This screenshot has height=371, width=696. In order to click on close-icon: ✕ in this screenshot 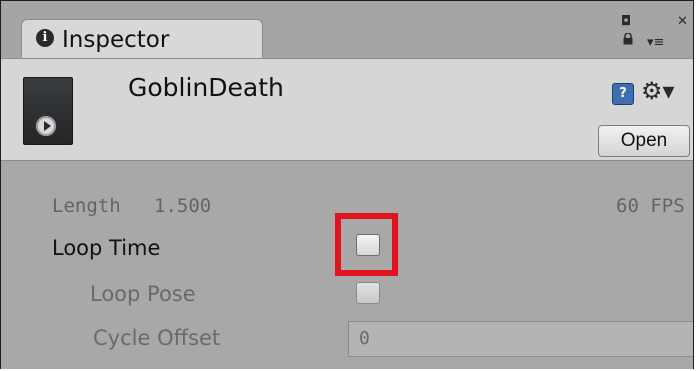, I will do `click(682, 21)`.